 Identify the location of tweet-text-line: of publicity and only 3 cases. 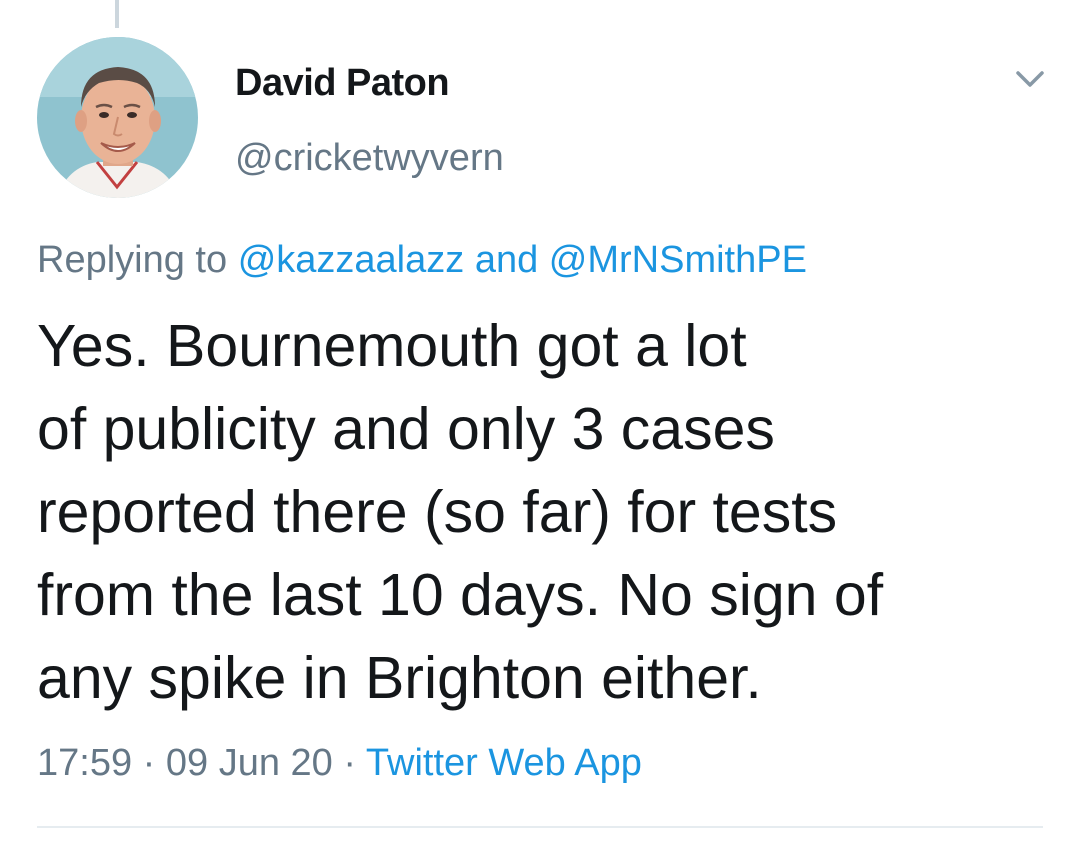
(406, 429).